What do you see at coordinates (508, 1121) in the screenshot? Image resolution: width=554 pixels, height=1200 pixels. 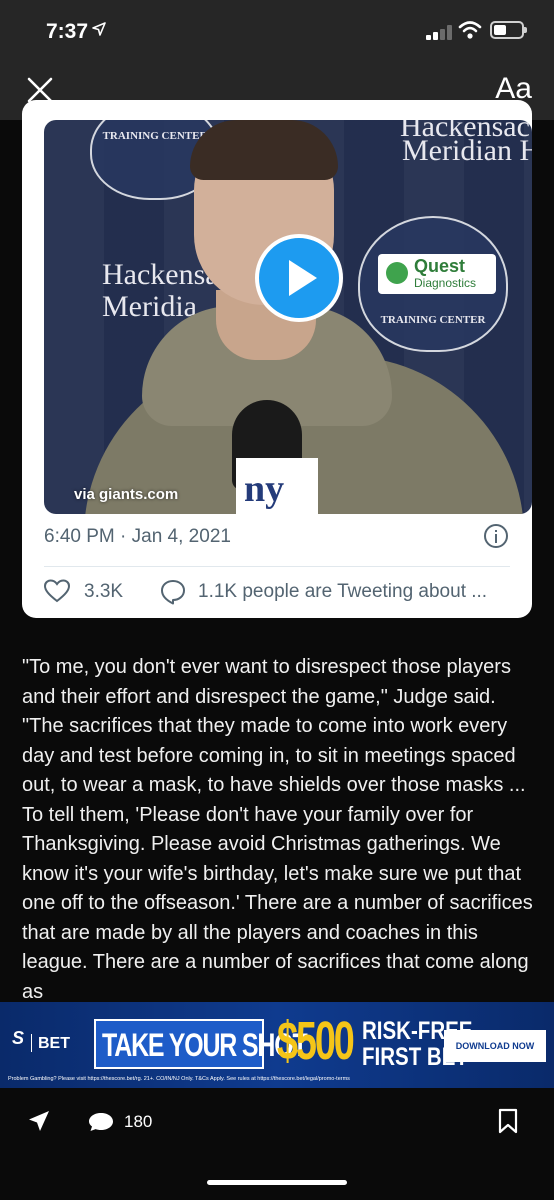 I see `bookmark-icon` at bounding box center [508, 1121].